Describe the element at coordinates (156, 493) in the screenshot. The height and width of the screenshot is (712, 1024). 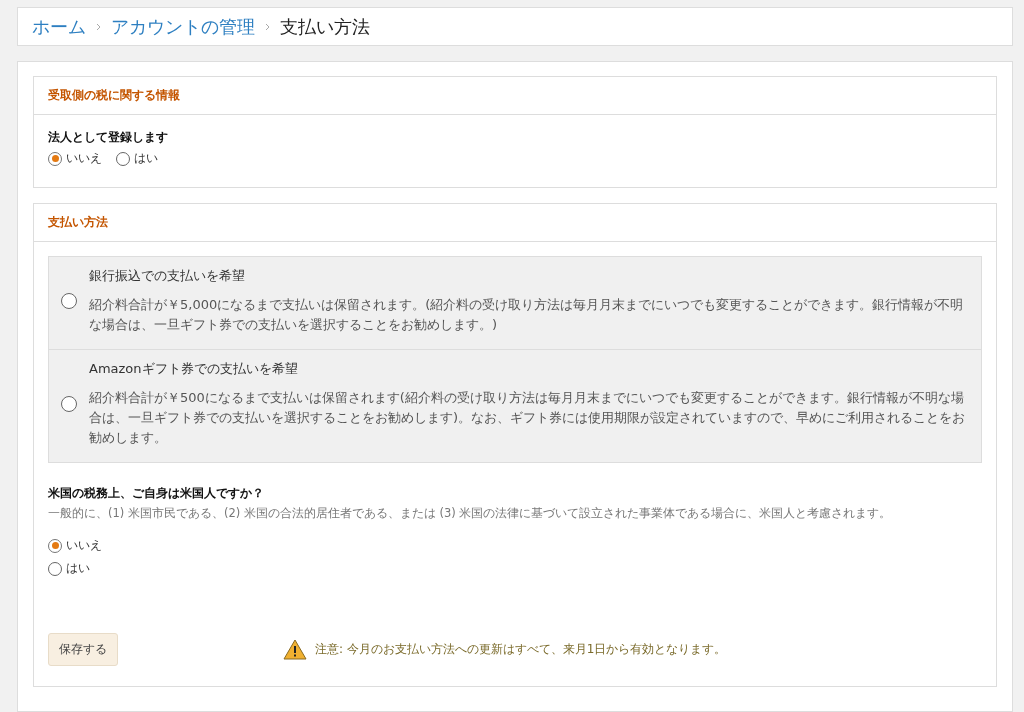
I see `question-text: 米国の税務上、ご自身は米国人ですか？` at that location.